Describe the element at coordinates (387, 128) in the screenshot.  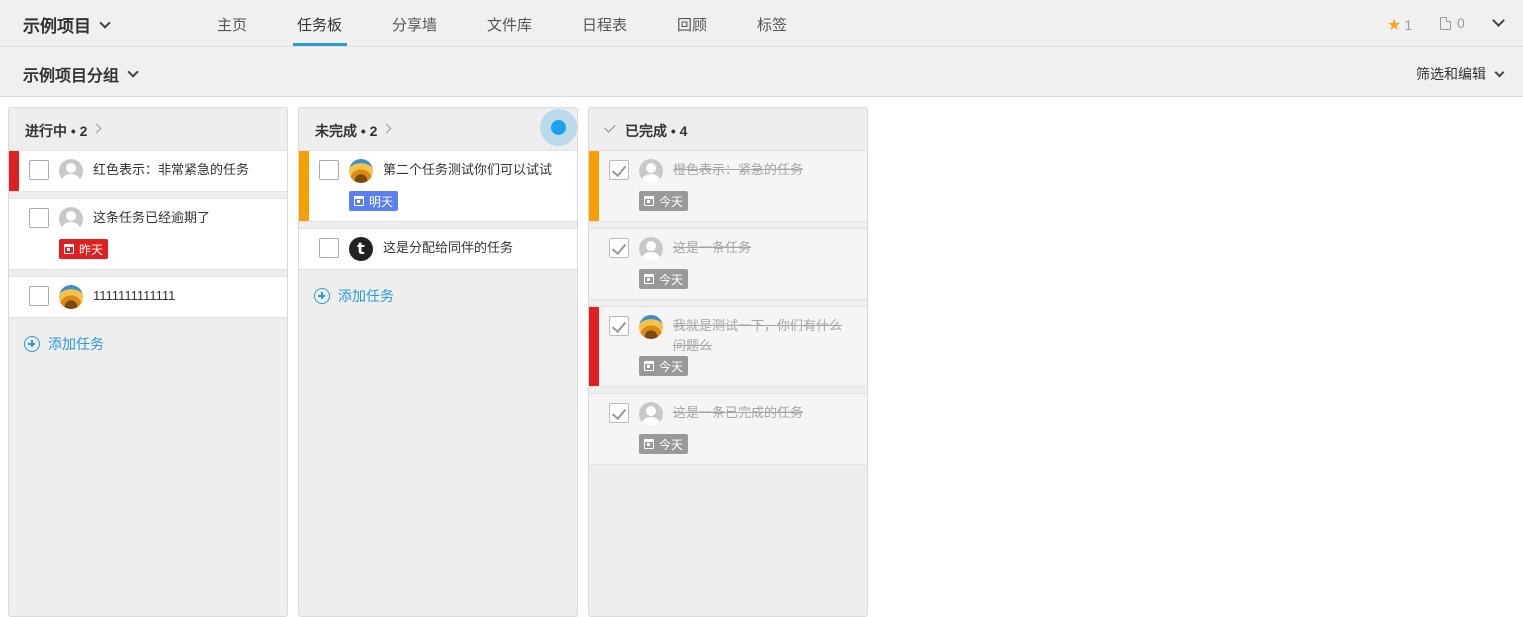
I see `chevron-right-icon` at that location.